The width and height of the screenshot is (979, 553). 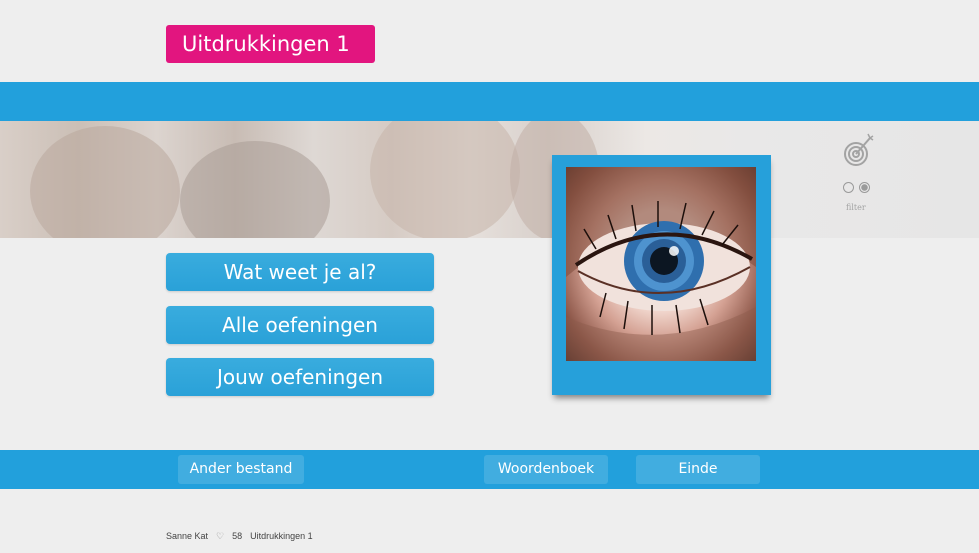 I want to click on page-title: Uitdrukkingen 1, so click(x=270, y=44).